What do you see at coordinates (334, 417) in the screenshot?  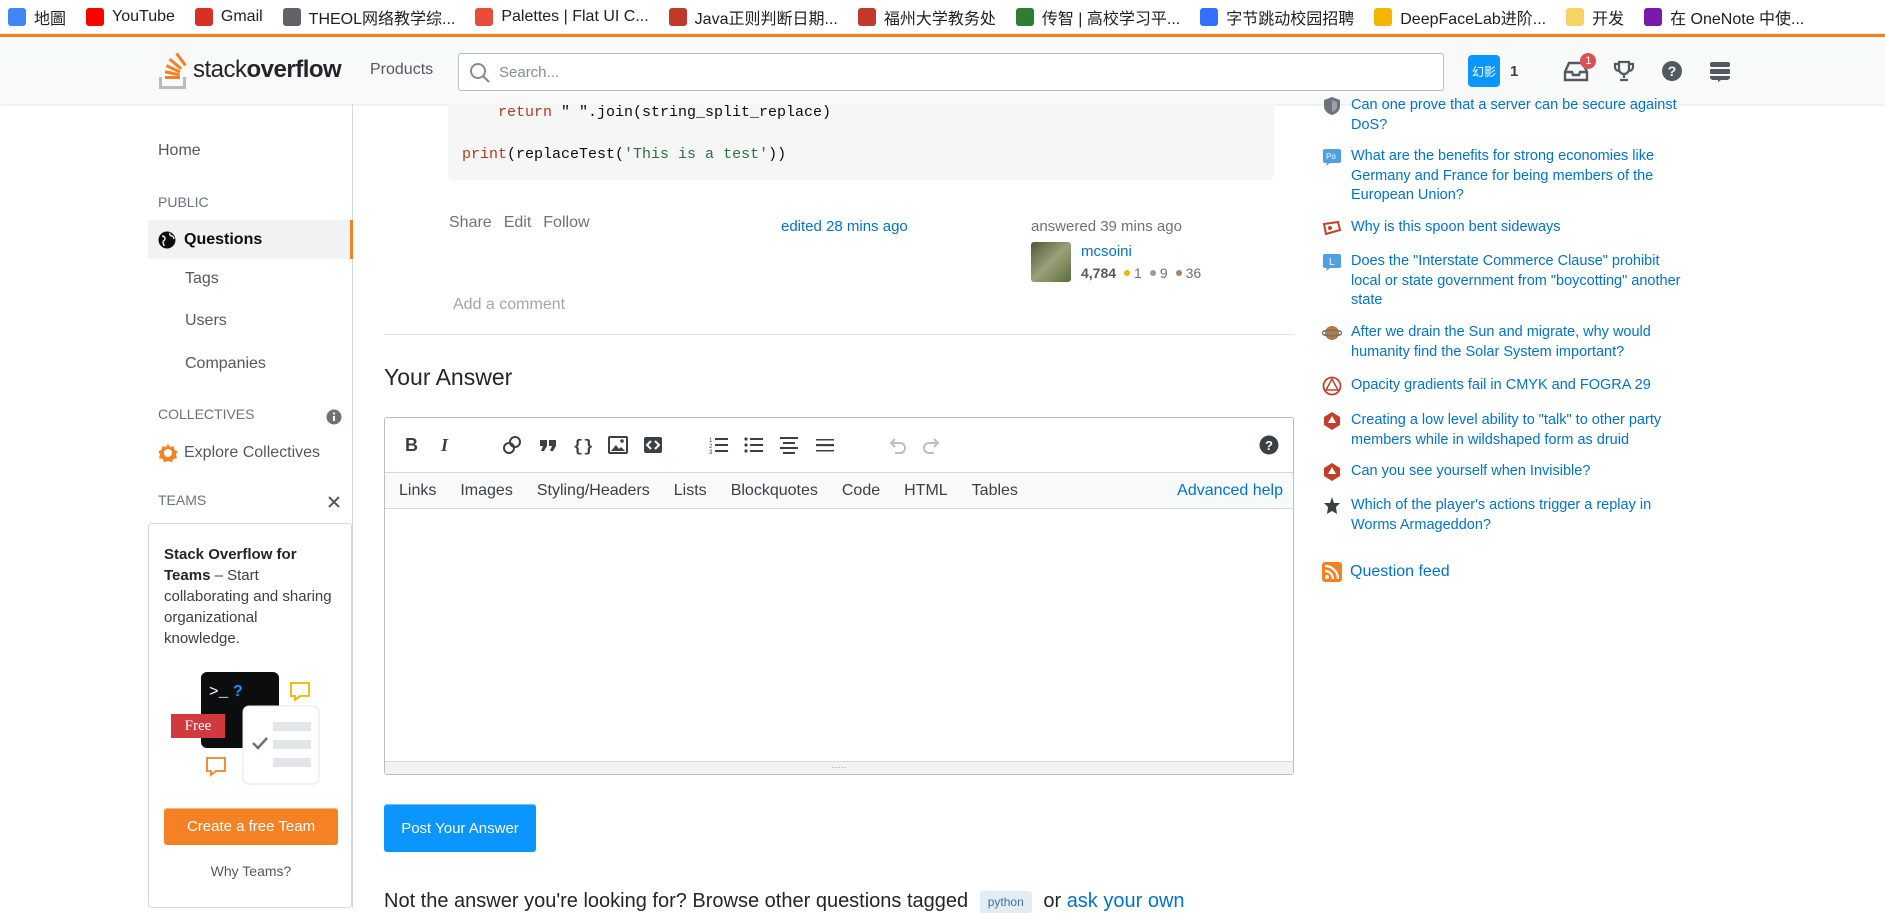 I see `info-icon` at bounding box center [334, 417].